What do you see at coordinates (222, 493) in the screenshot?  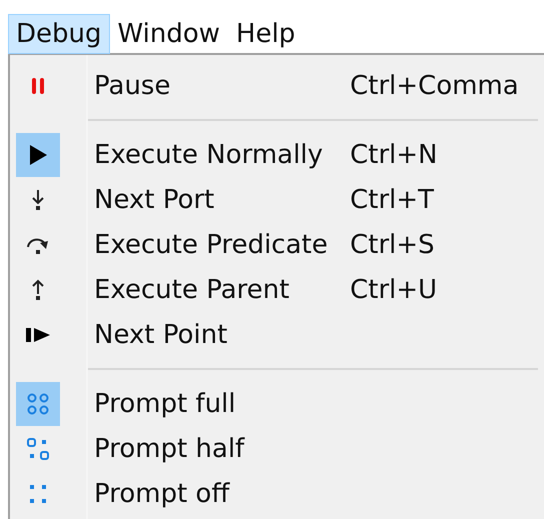 I see `menu-item: Prompt off` at bounding box center [222, 493].